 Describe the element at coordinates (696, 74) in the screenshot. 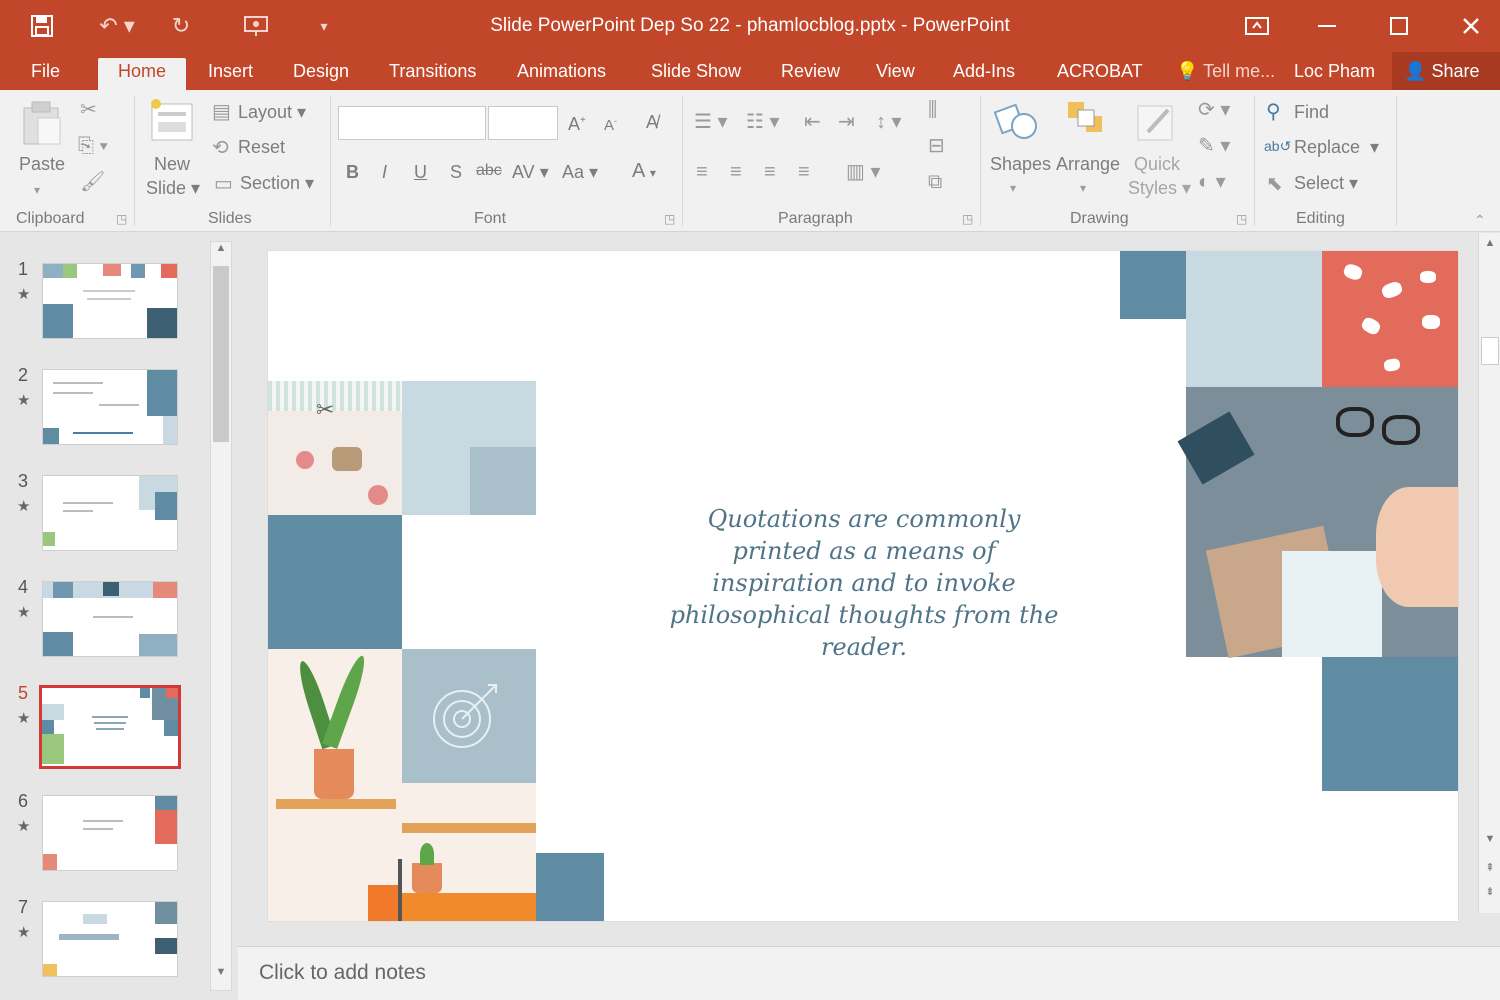

I see `tab-slide-show: Slide Show` at that location.